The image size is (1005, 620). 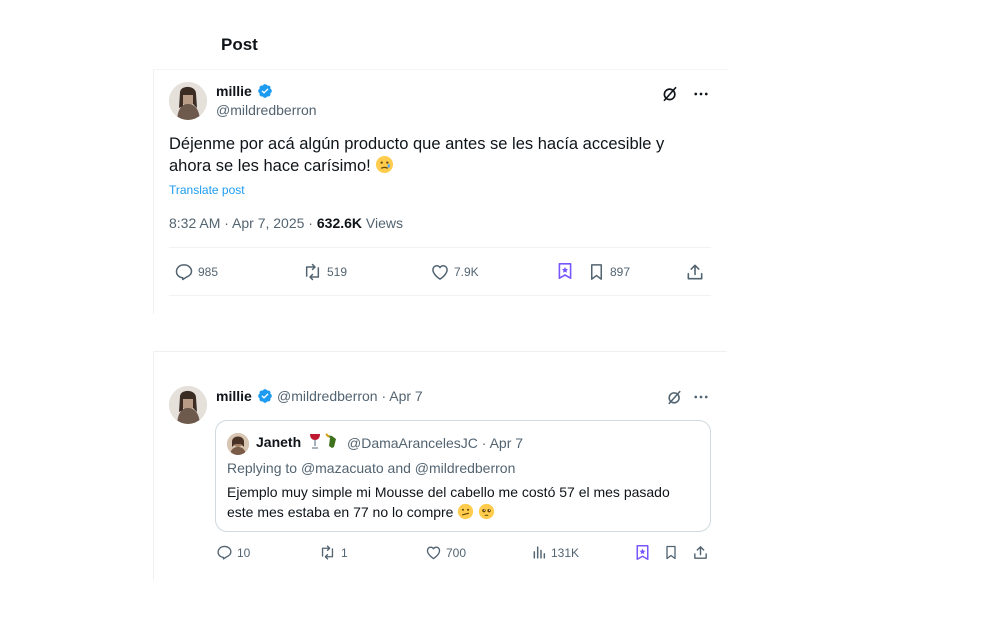 I want to click on author-handle-date: @mildredberron · Apr 7, so click(x=350, y=396).